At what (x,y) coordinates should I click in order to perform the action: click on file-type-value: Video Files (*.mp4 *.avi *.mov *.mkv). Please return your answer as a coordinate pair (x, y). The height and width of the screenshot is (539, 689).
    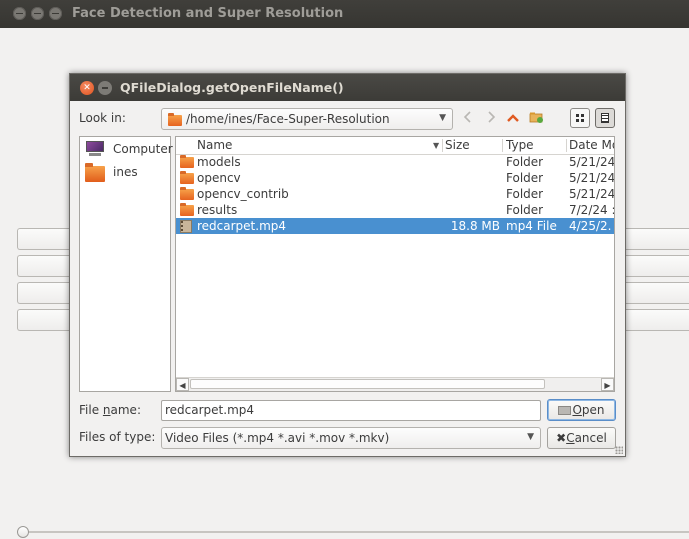
    Looking at the image, I should click on (277, 438).